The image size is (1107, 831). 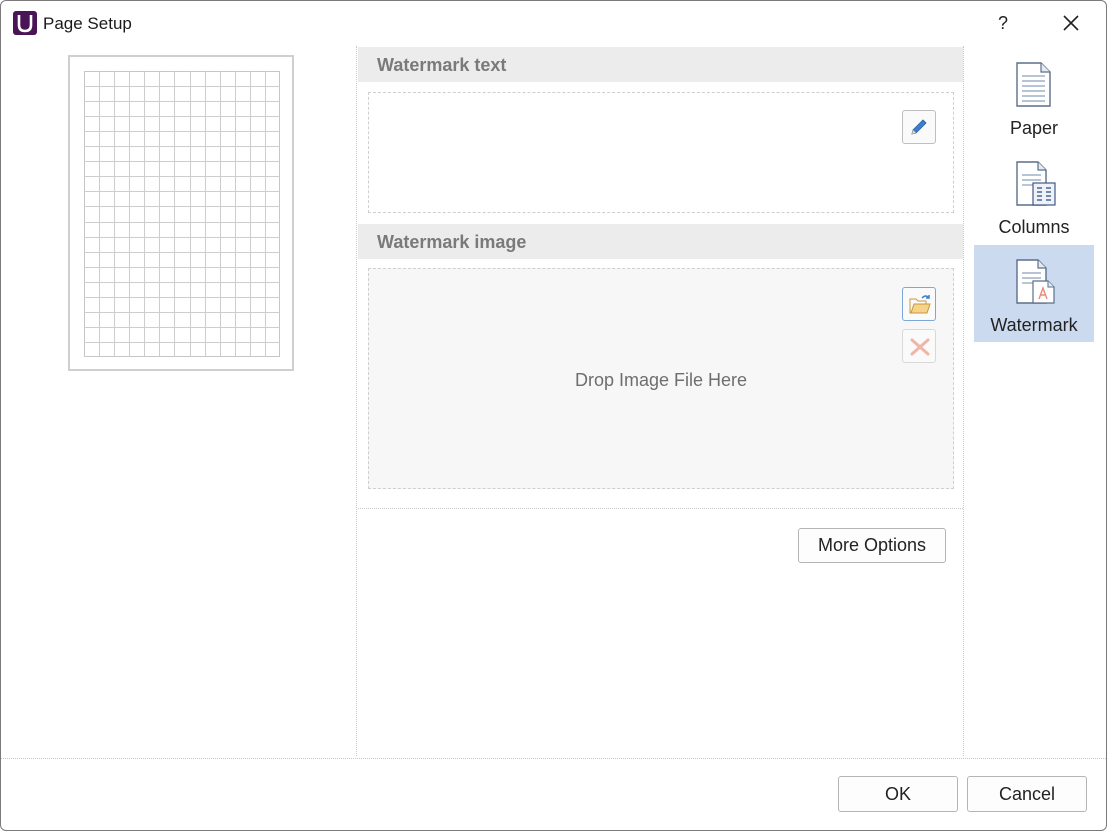 I want to click on close-icon, so click(x=1071, y=23).